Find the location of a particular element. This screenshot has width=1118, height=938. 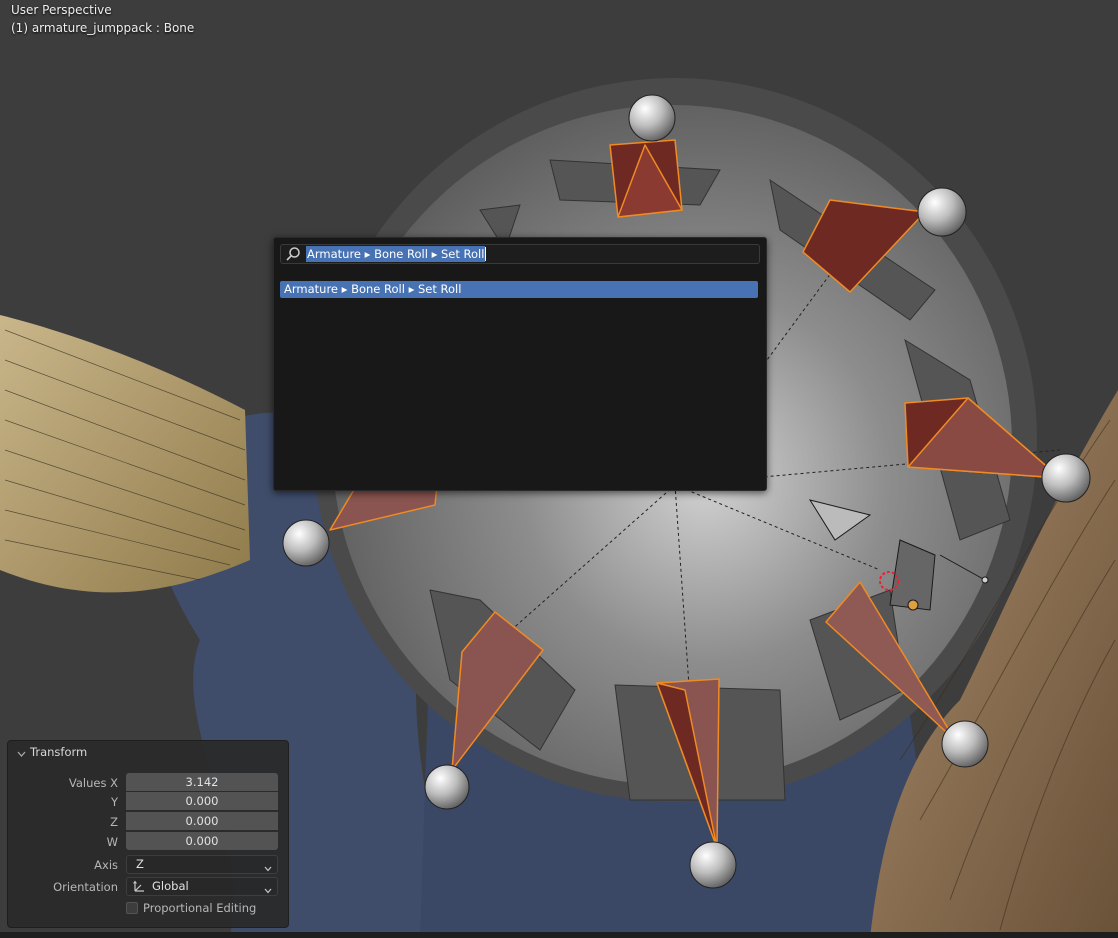

hair-brush-left is located at coordinates (125, 454).